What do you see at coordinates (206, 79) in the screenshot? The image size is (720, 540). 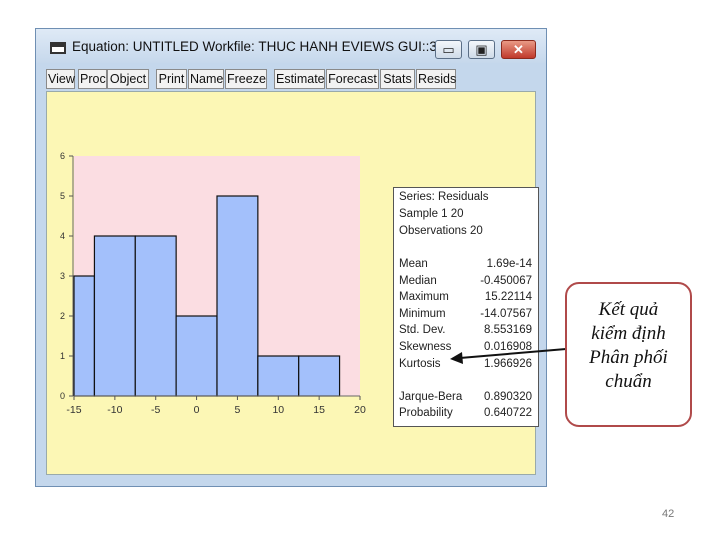 I see `name-button: Name` at bounding box center [206, 79].